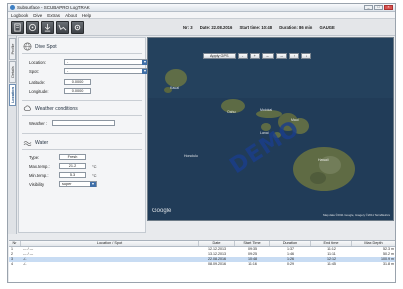  What do you see at coordinates (68, 71) in the screenshot?
I see `spot-value: -` at bounding box center [68, 71].